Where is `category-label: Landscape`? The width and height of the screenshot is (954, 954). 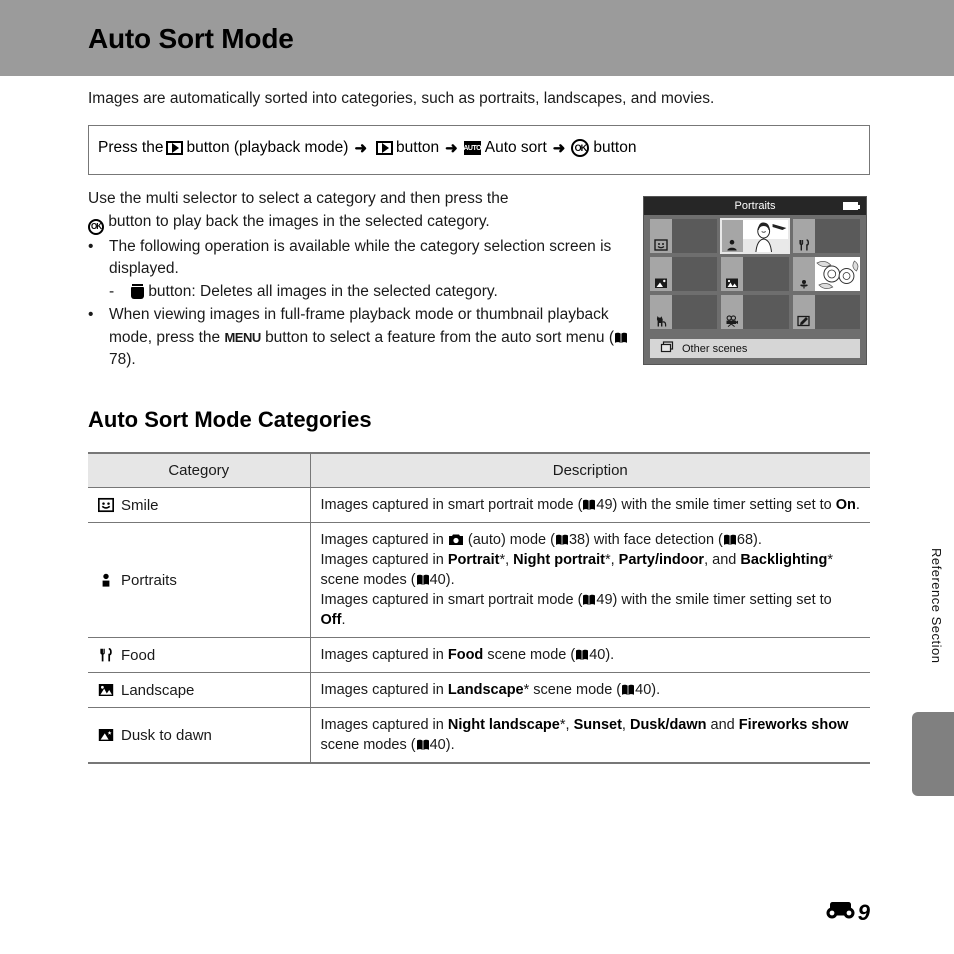 category-label: Landscape is located at coordinates (158, 690).